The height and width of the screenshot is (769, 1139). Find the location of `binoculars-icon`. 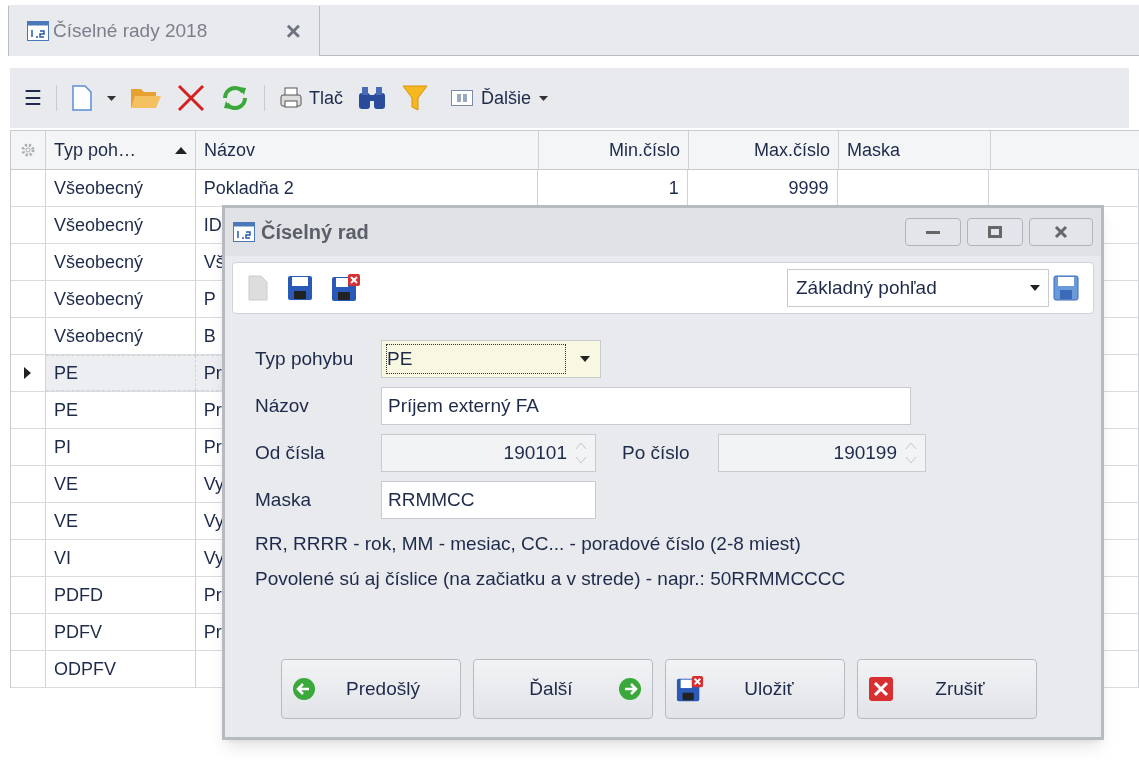

binoculars-icon is located at coordinates (372, 98).